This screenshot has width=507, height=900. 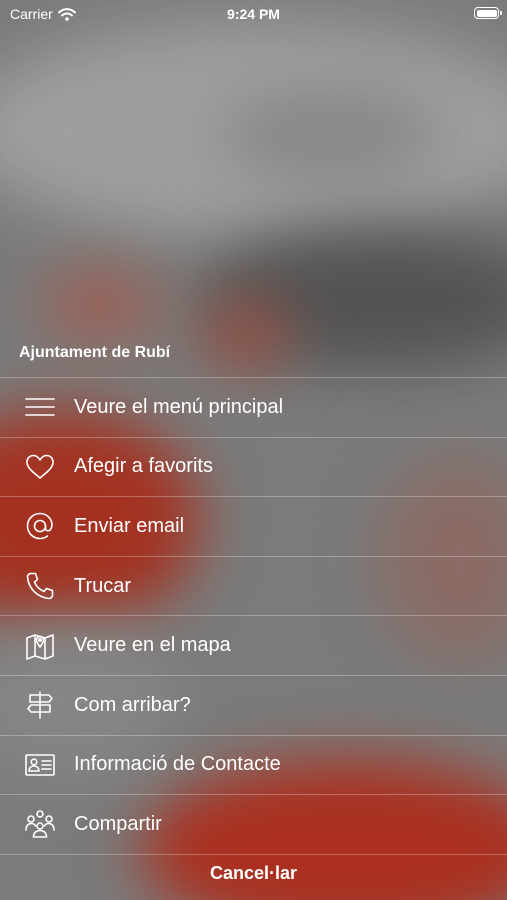 What do you see at coordinates (253, 824) in the screenshot?
I see `menu-item-share: Compartir` at bounding box center [253, 824].